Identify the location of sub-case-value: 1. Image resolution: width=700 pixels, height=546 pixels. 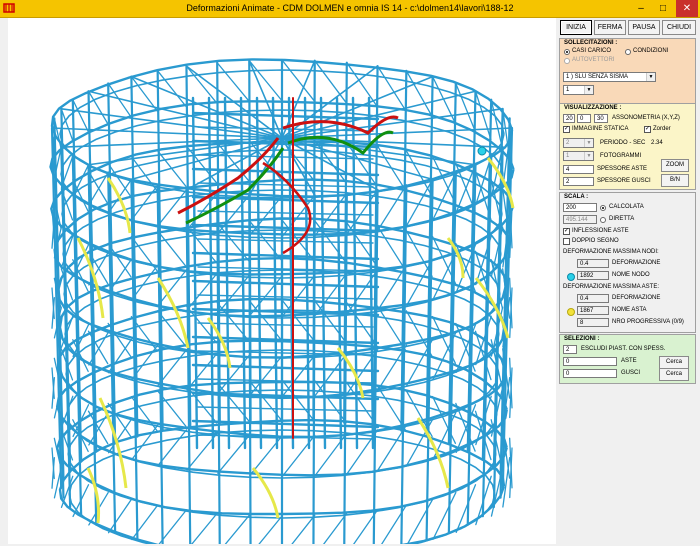
(568, 90).